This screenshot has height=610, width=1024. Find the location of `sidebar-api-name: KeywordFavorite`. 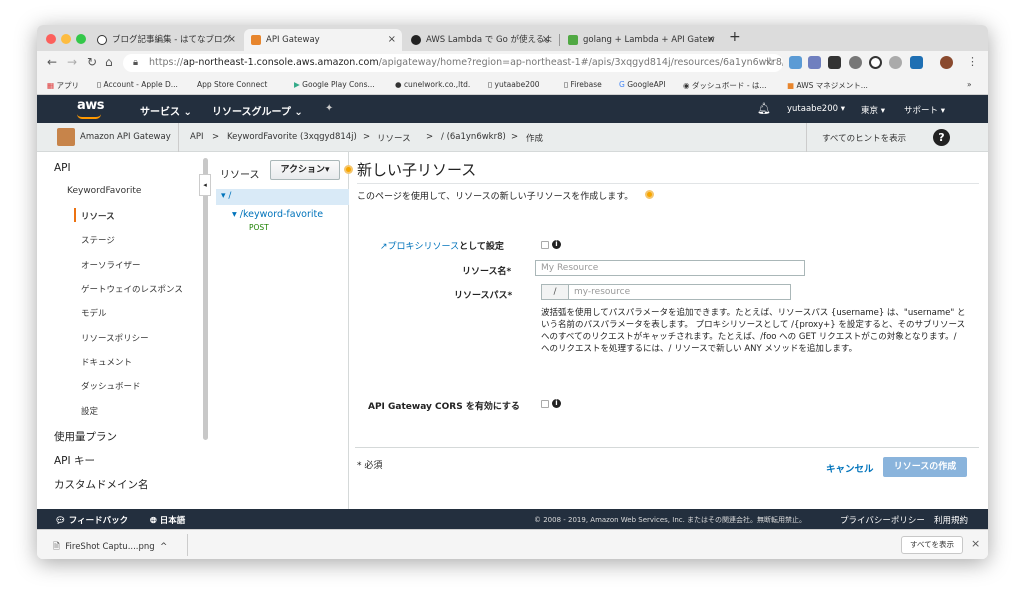

sidebar-api-name: KeywordFavorite is located at coordinates (104, 191).